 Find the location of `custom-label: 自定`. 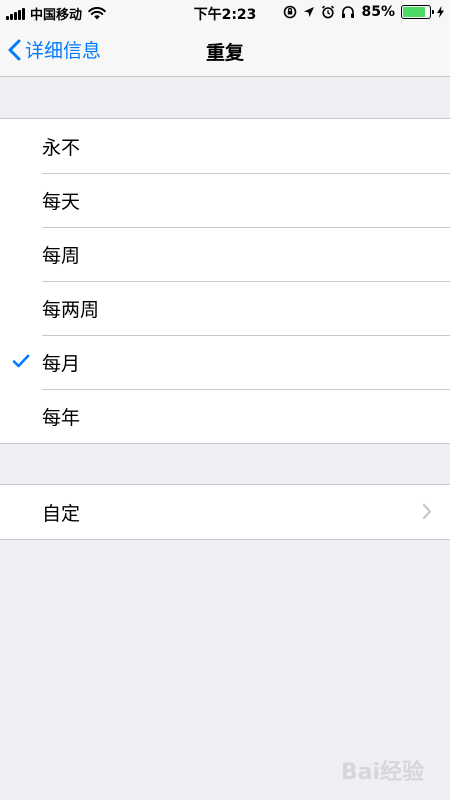

custom-label: 自定 is located at coordinates (61, 513).